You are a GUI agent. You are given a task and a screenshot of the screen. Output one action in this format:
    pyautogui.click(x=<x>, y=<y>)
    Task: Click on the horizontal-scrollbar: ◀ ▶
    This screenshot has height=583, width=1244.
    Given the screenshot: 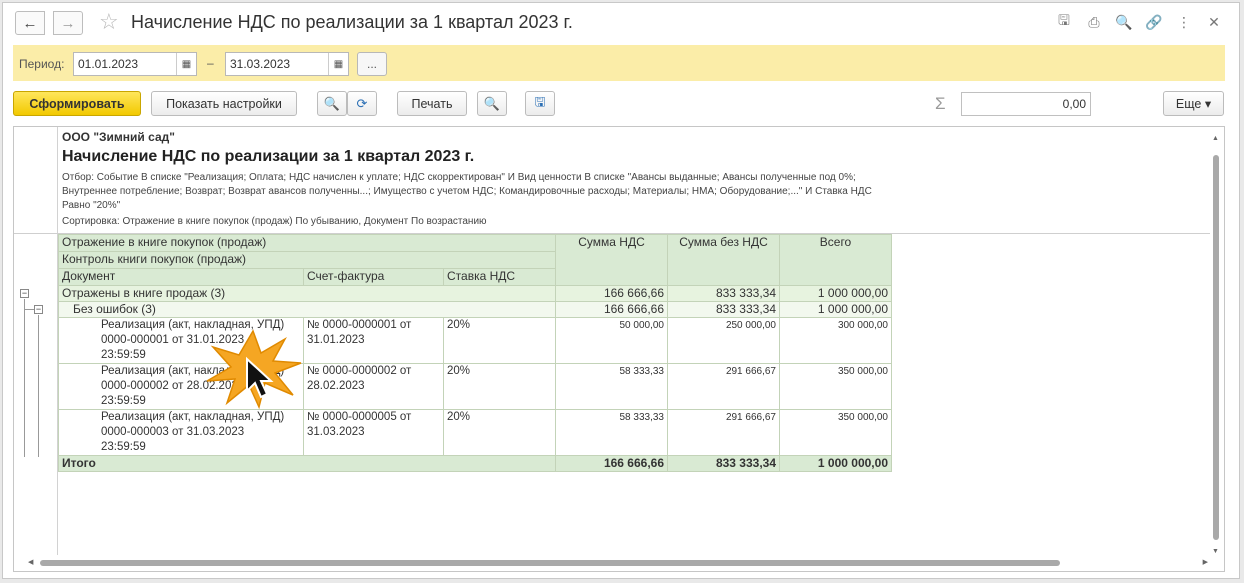 What is the action you would take?
    pyautogui.click(x=618, y=563)
    